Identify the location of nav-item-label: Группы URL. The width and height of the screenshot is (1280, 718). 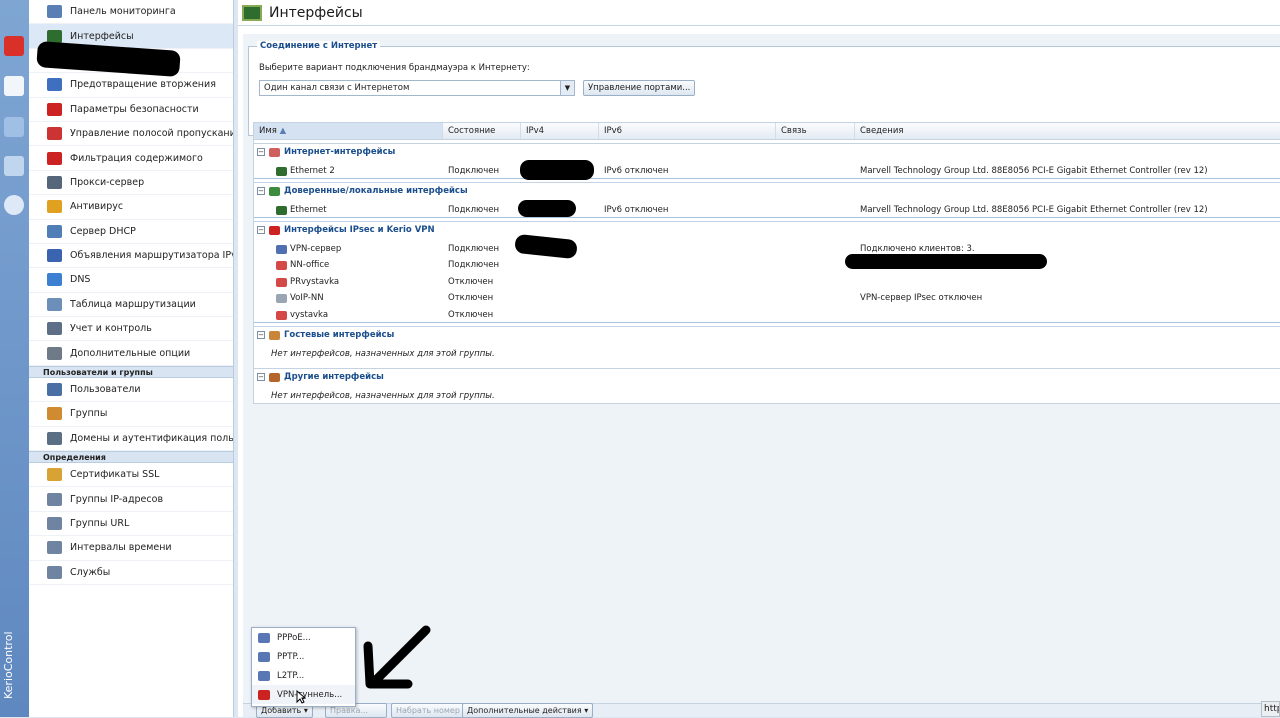
(100, 523).